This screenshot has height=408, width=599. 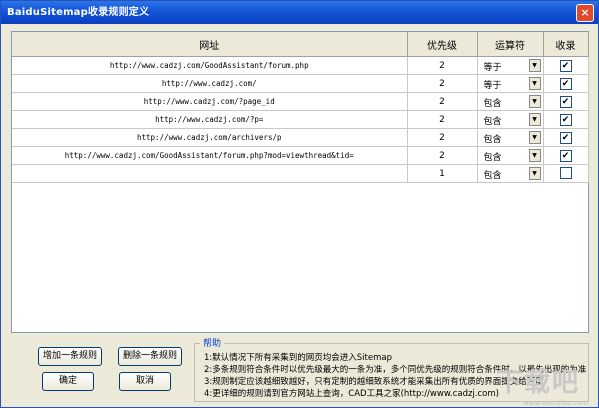 I want to click on cancel-button: 取消, so click(x=145, y=381).